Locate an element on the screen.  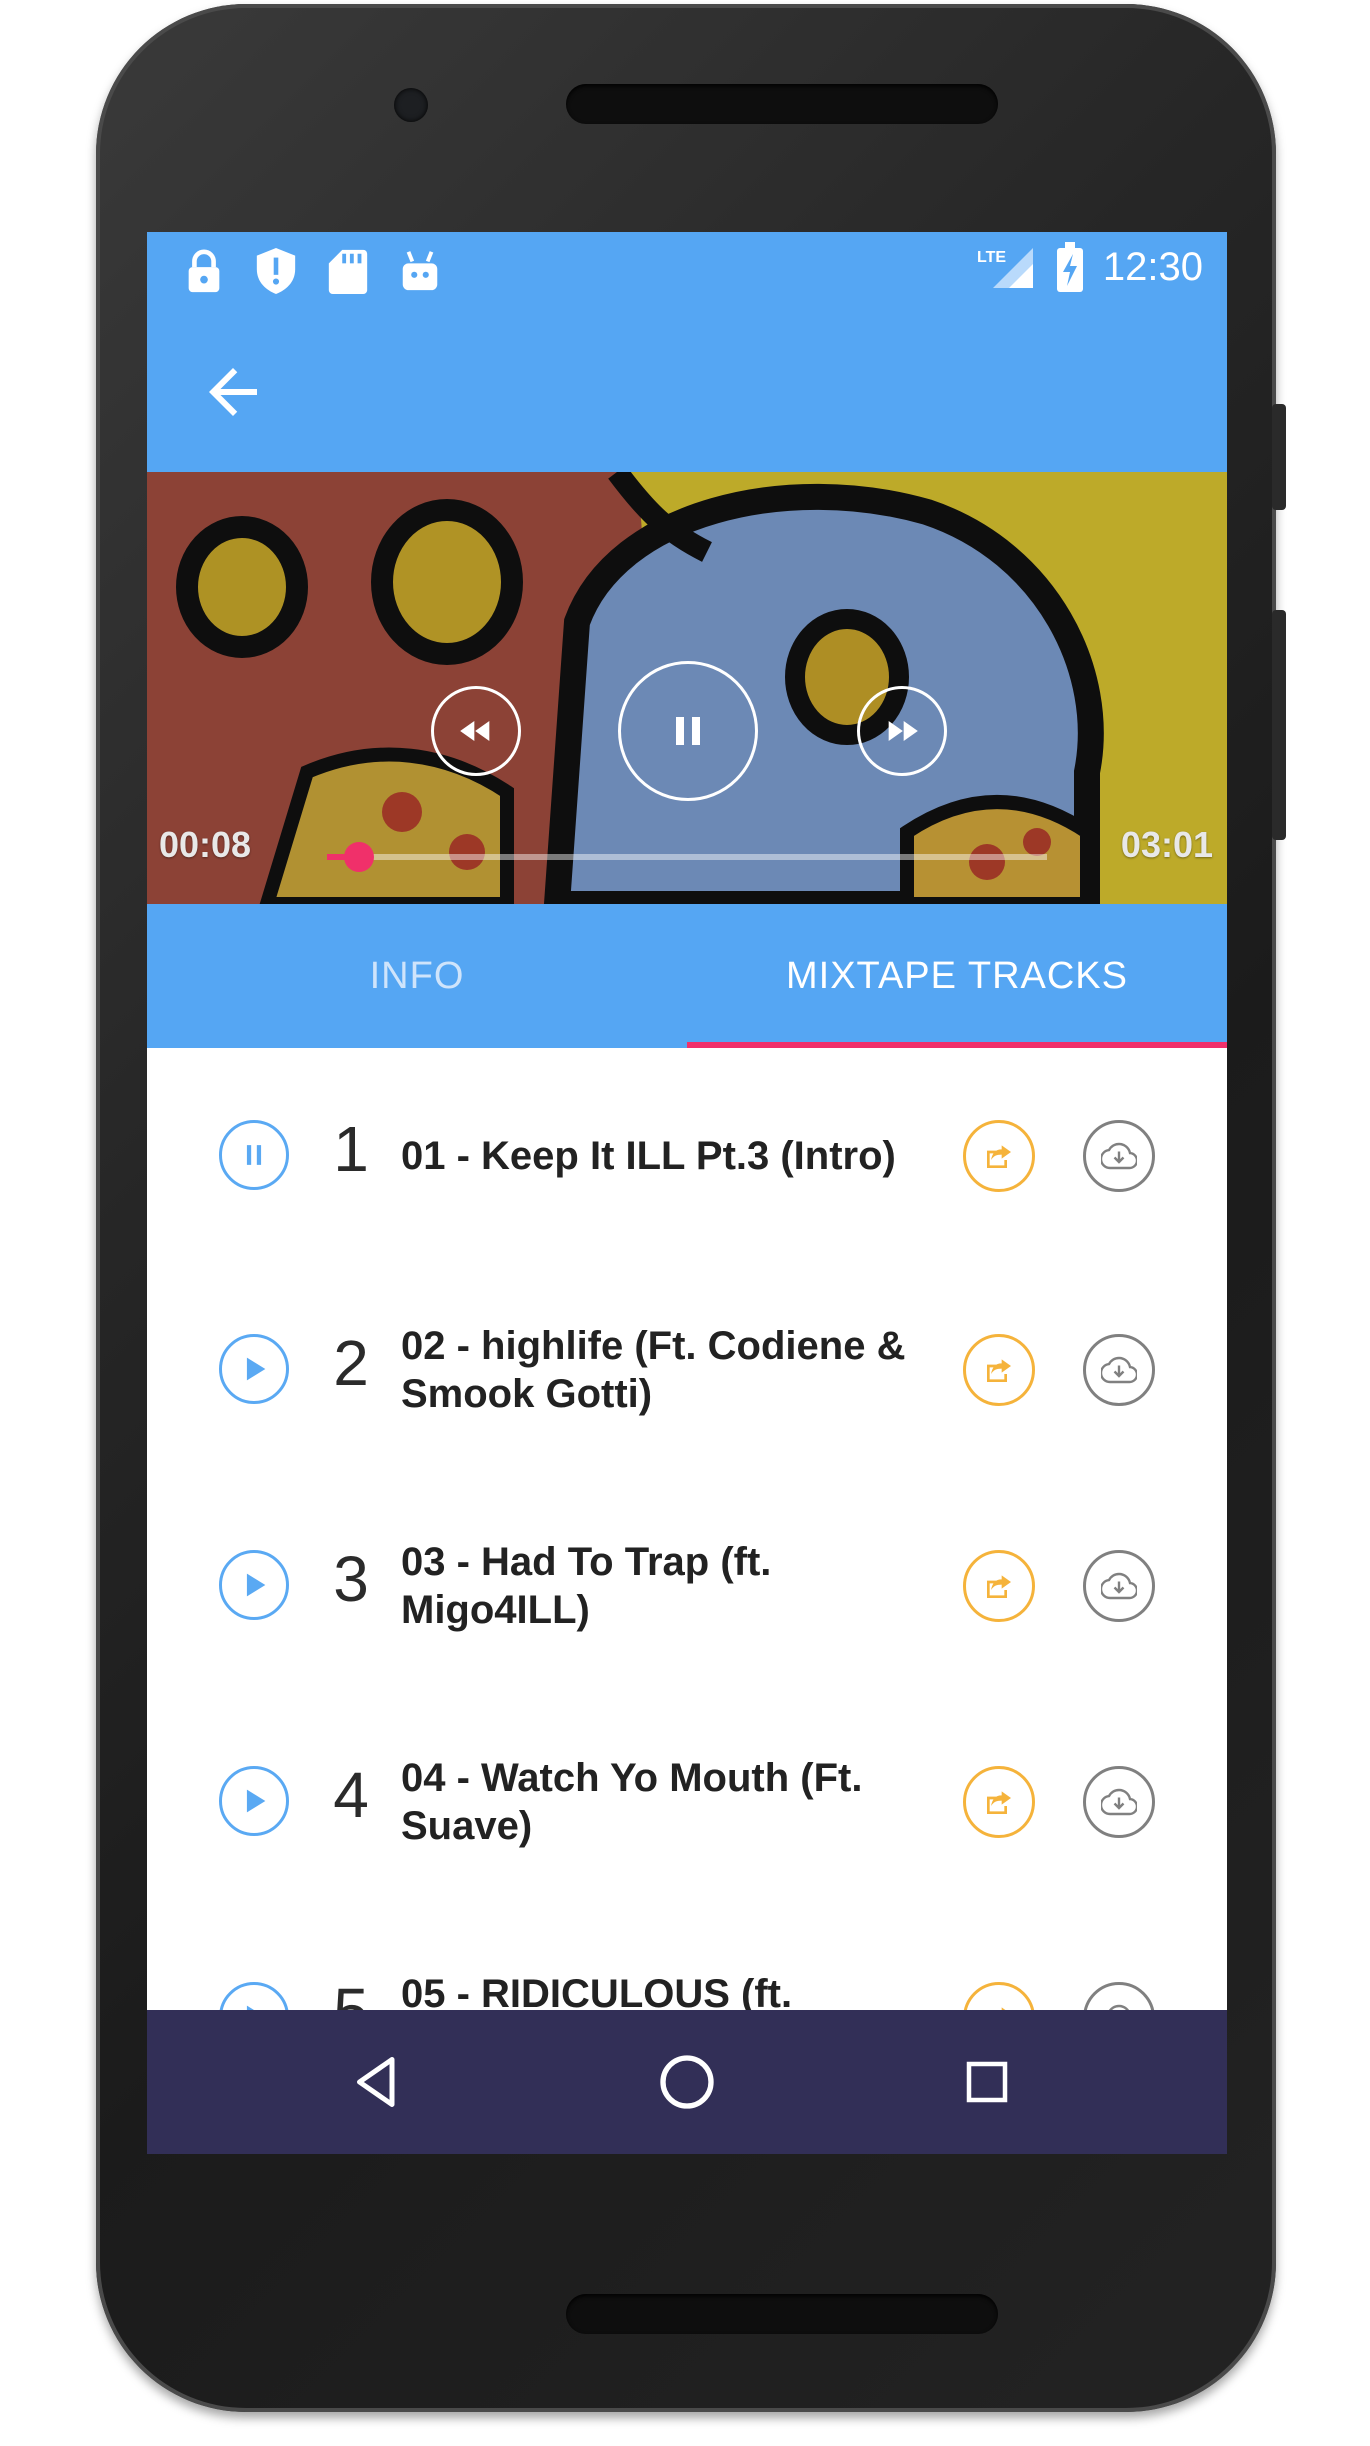
nav-recents-button is located at coordinates (987, 2082).